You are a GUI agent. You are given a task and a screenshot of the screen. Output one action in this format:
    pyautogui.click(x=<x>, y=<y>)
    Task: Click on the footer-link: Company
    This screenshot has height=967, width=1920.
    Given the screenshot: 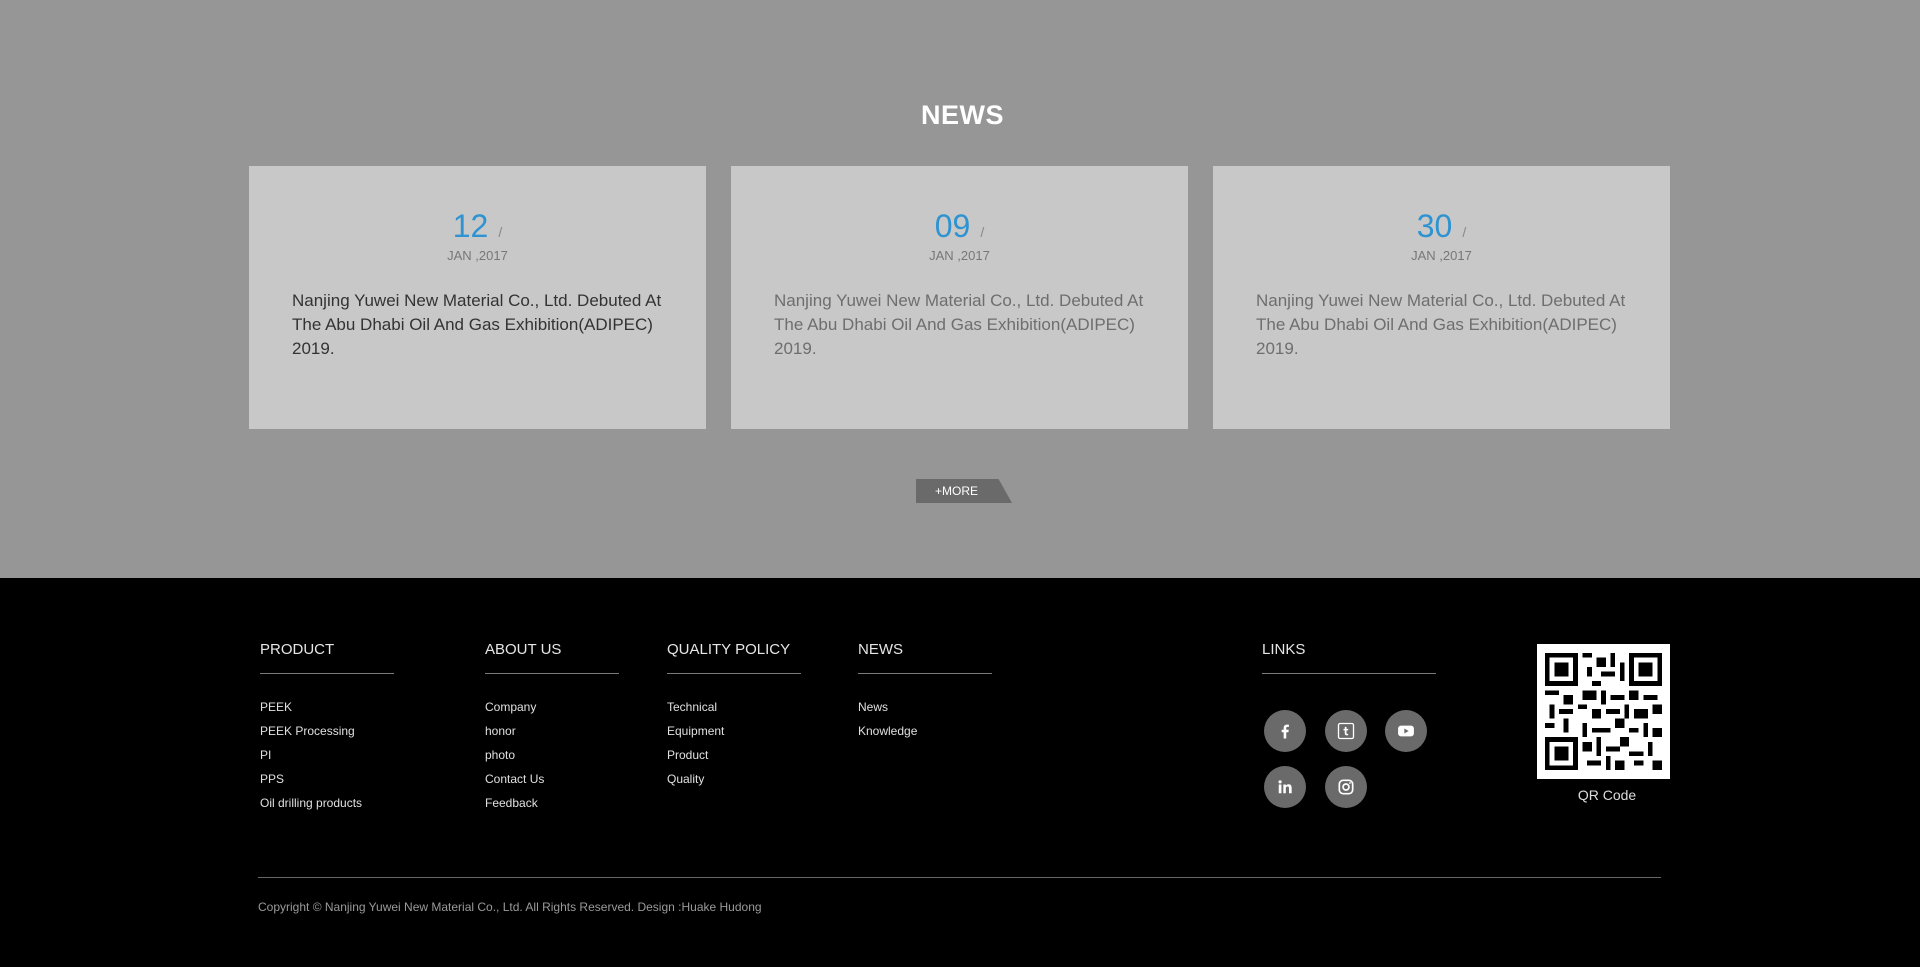 What is the action you would take?
    pyautogui.click(x=552, y=707)
    